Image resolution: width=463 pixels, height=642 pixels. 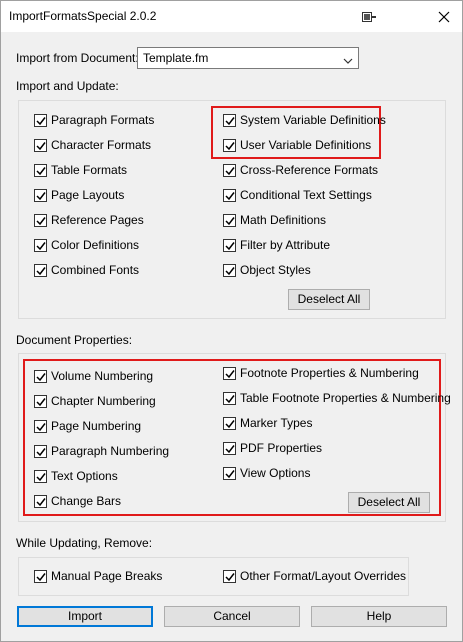 I want to click on help-button: Help, so click(x=379, y=616).